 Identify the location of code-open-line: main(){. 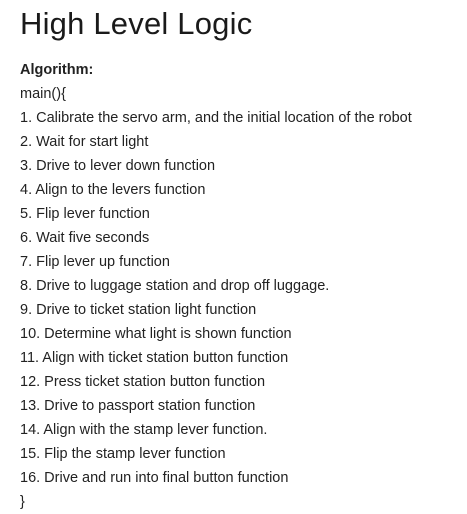
(43, 94).